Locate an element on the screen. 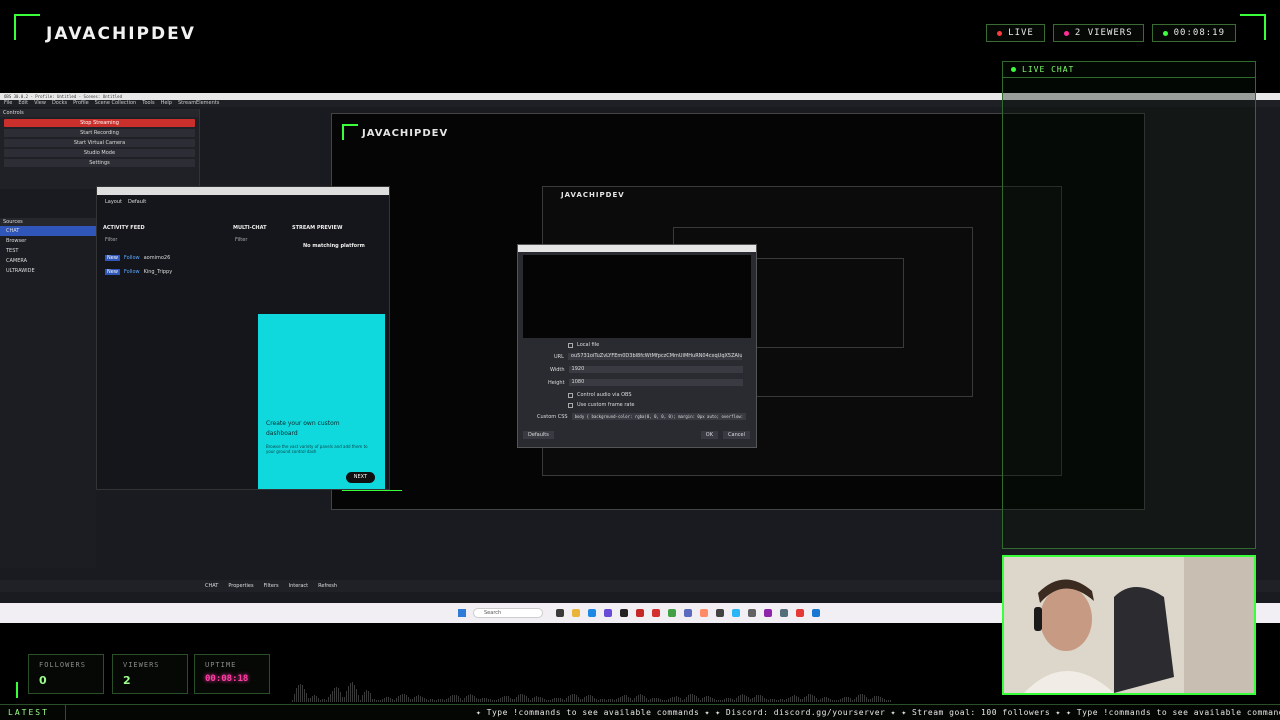  taskbar-search-input: Search is located at coordinates (508, 613).